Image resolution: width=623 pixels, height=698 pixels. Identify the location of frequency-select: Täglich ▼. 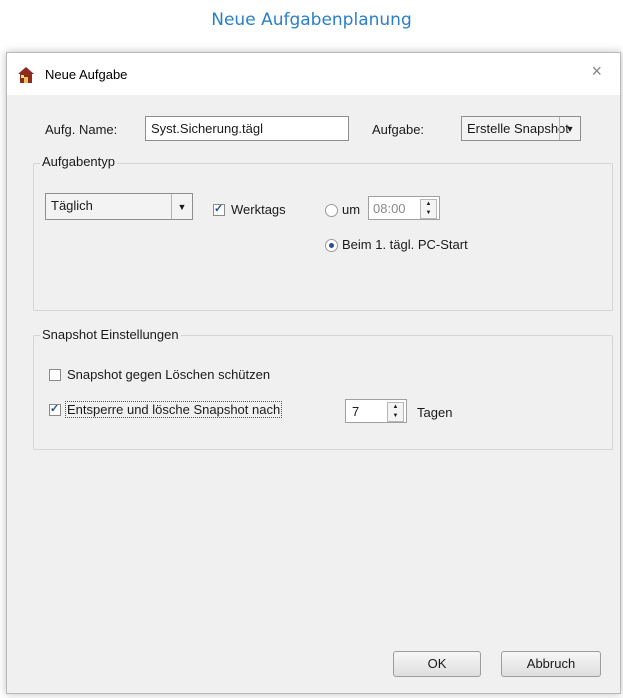
(119, 206).